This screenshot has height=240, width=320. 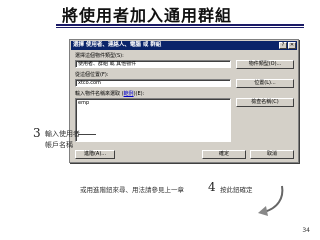 I want to click on location-label: 從這個位置(F):, so click(x=92, y=75).